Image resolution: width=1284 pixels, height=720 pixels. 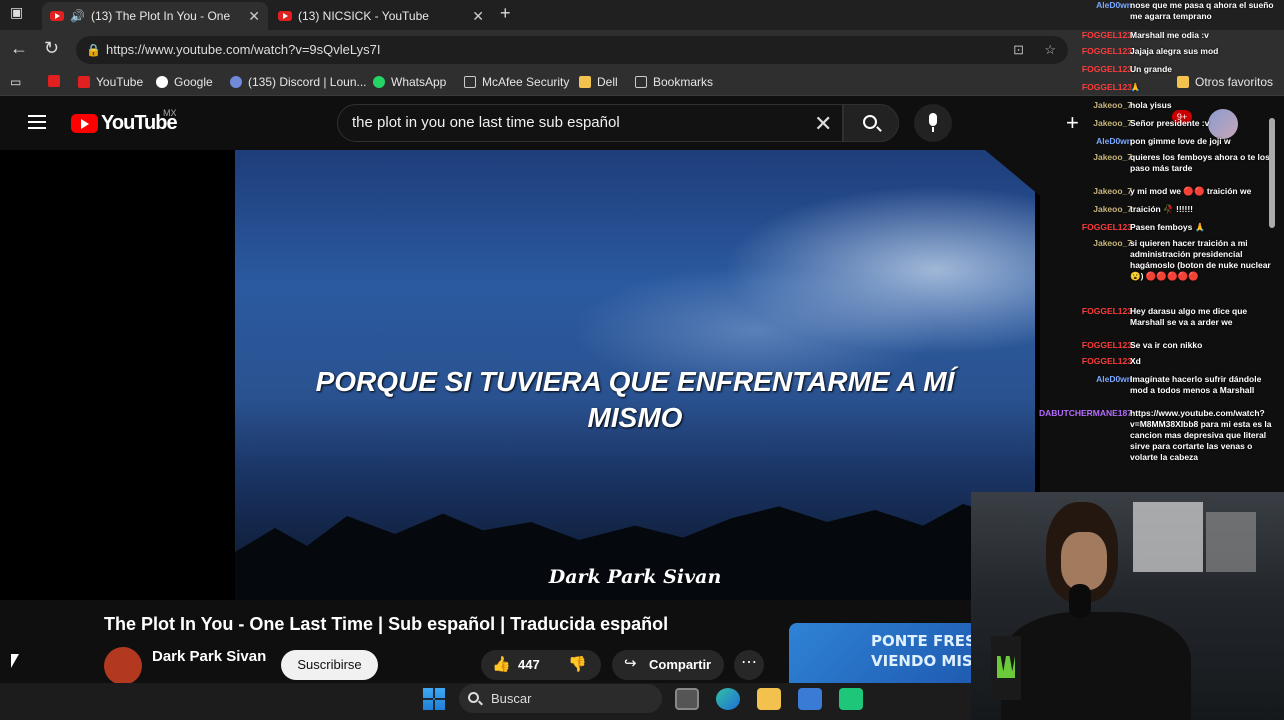 I want to click on tab-actions-icon: ▣, so click(x=16, y=12).